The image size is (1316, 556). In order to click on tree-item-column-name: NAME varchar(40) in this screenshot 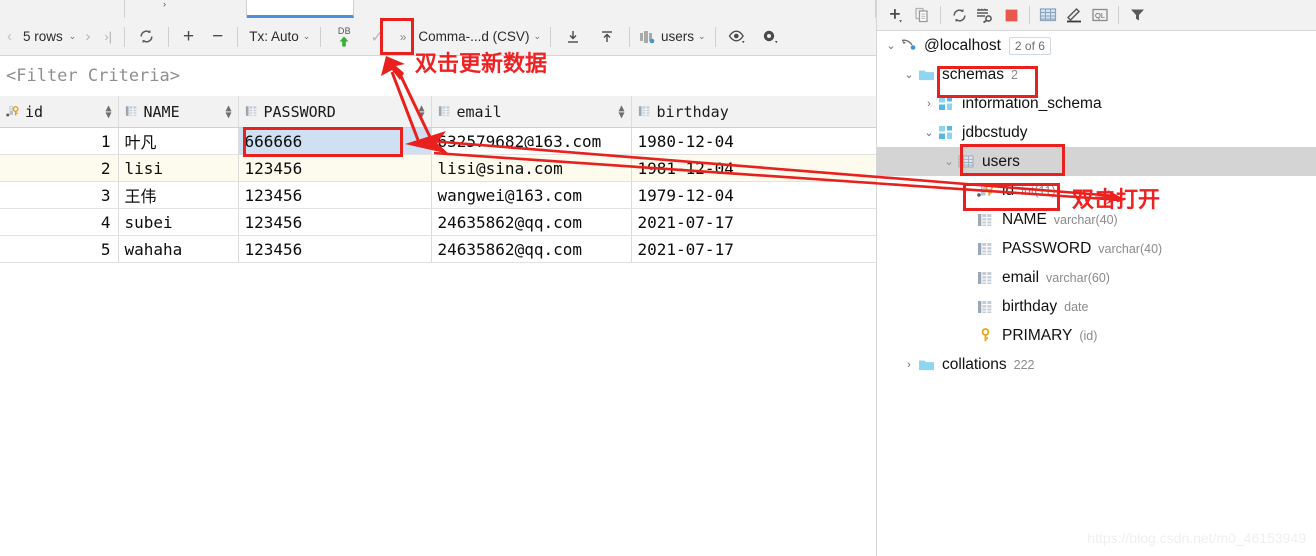, I will do `click(1096, 219)`.